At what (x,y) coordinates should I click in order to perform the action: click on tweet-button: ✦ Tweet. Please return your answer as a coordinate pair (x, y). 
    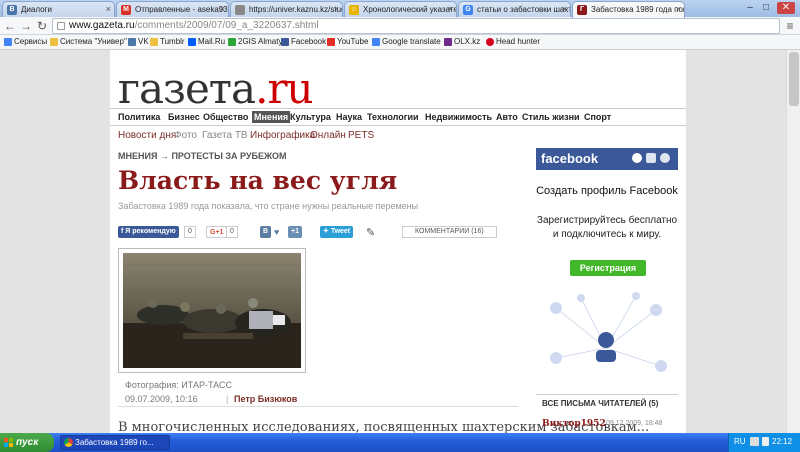
    Looking at the image, I should click on (337, 232).